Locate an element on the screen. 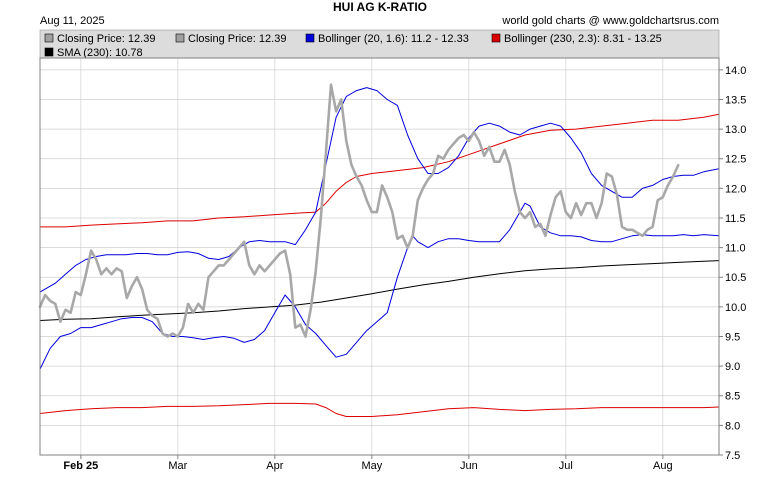 This screenshot has width=760, height=491. legend-item-closing-price: Closing Price: 12.39 is located at coordinates (99, 39).